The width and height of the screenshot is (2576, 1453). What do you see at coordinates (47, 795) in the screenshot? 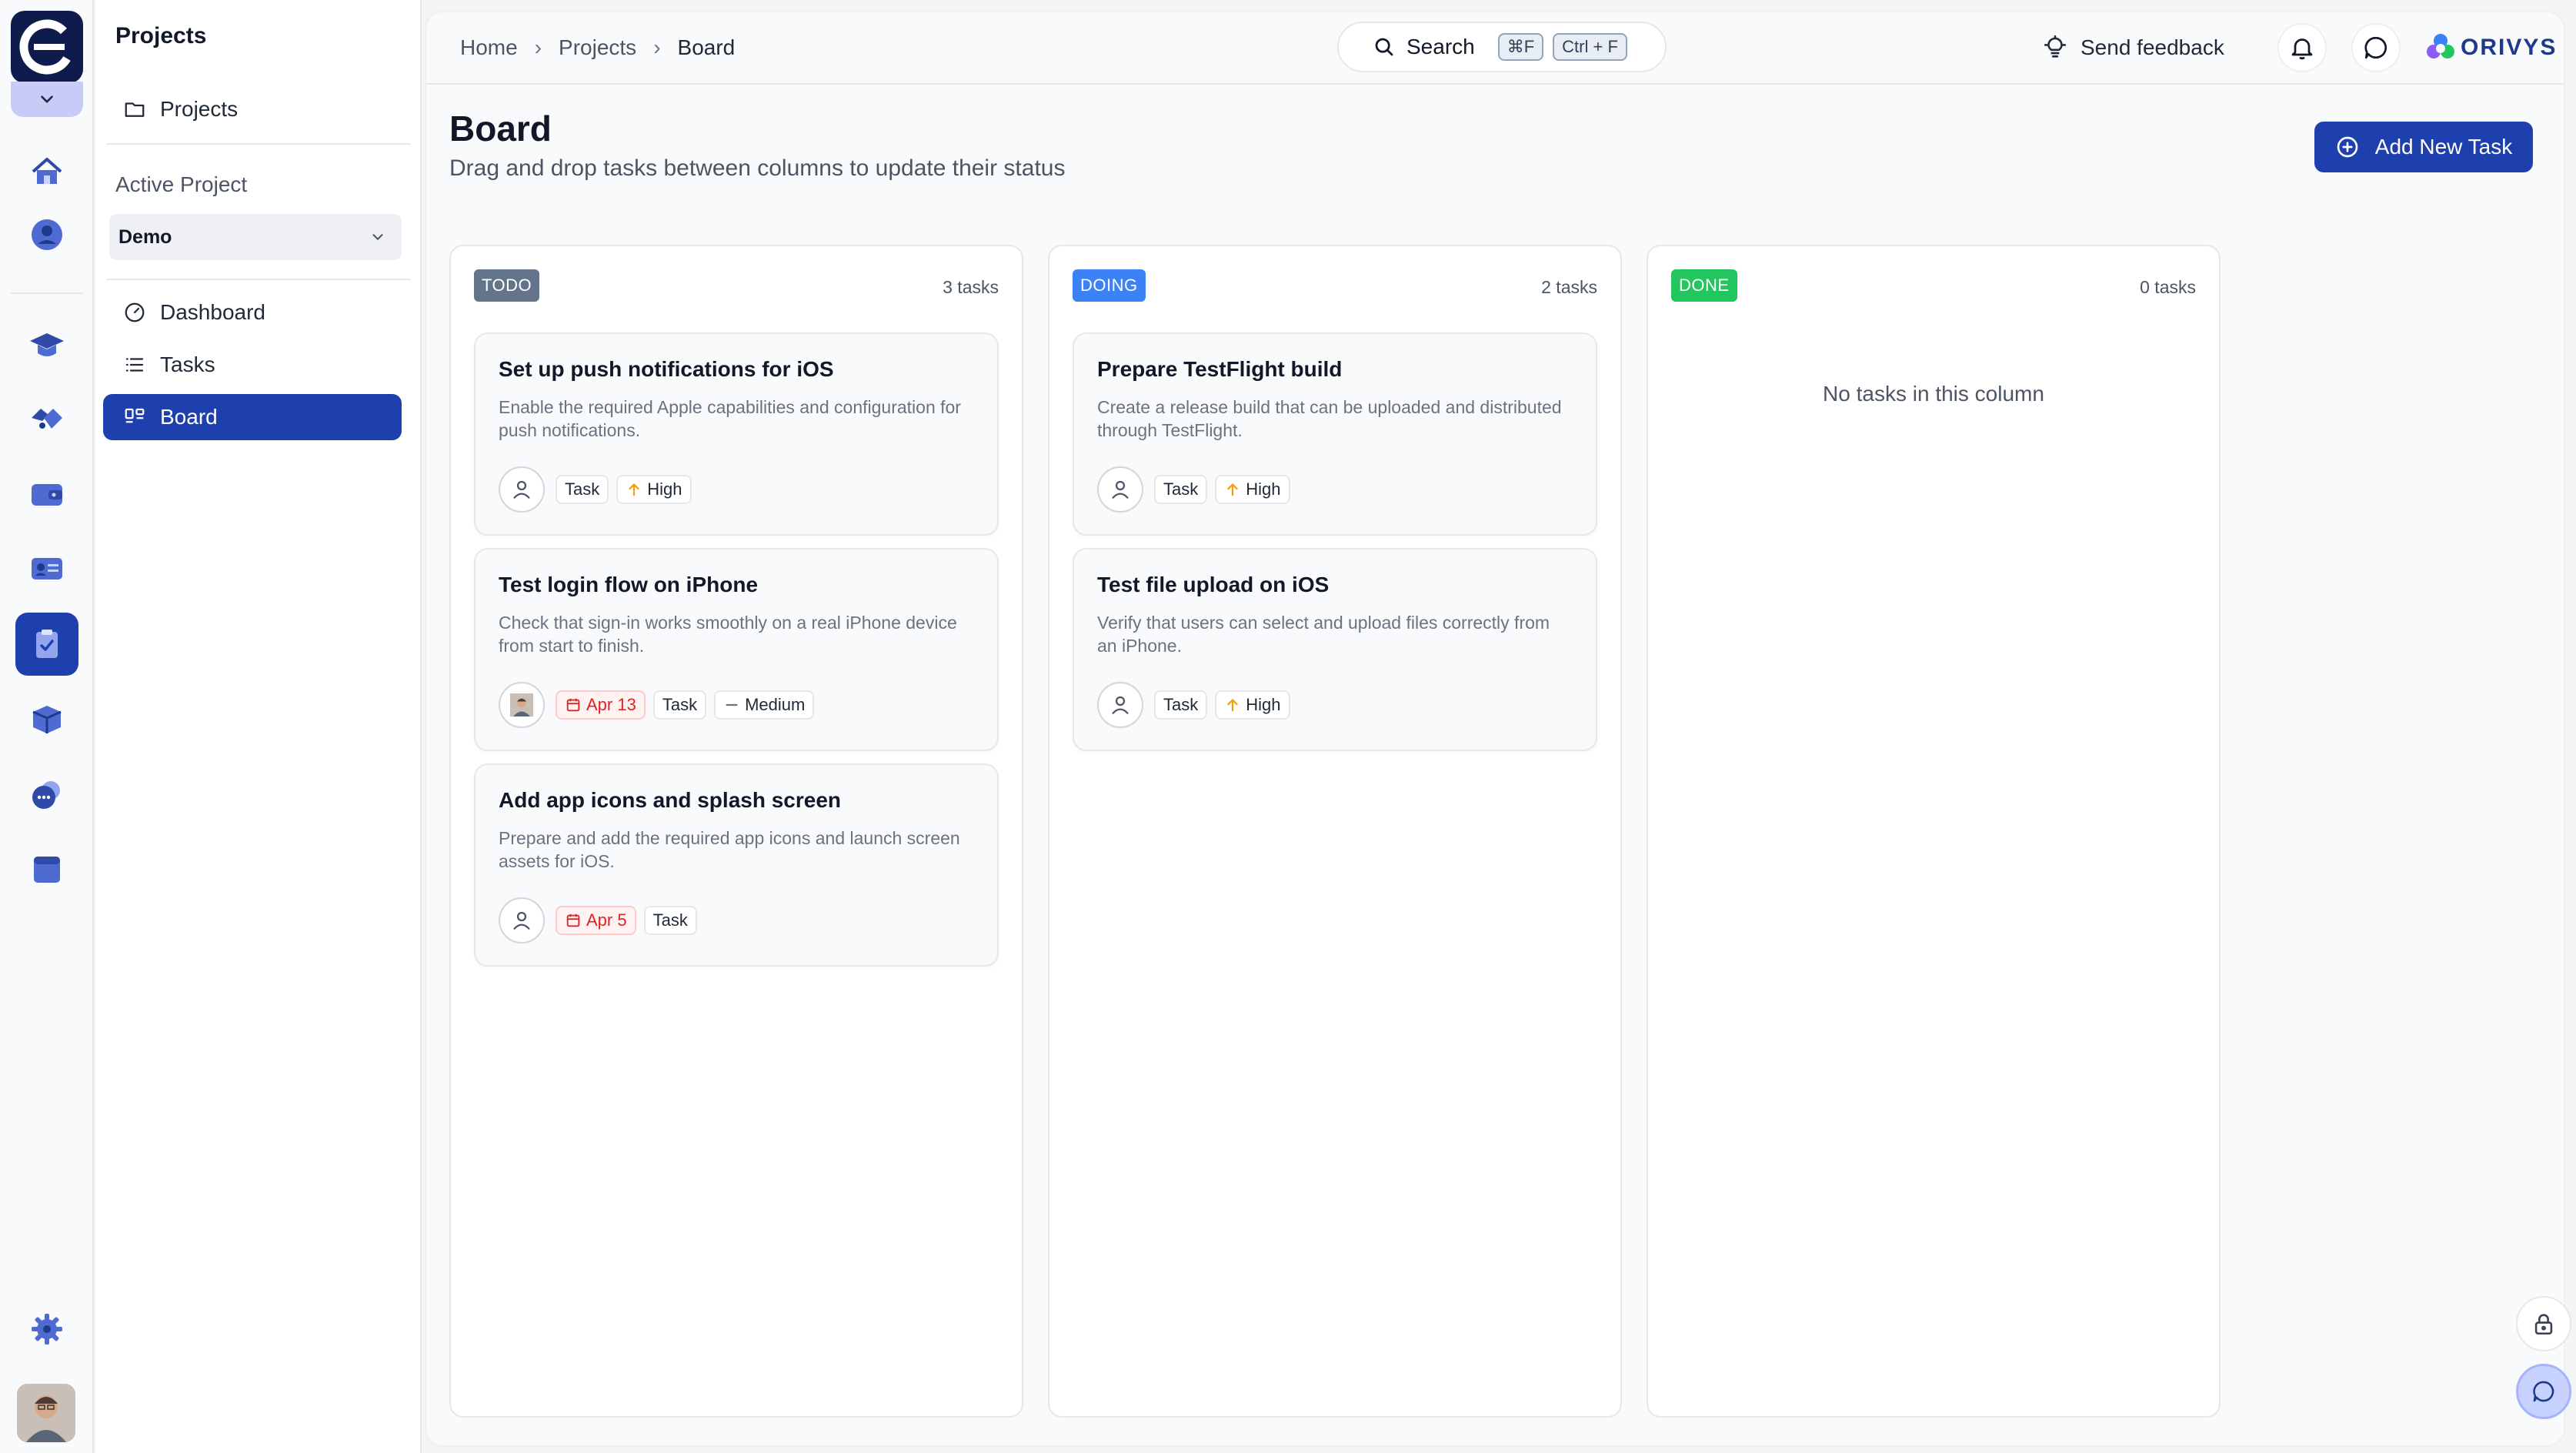
I see `rail-messages-button` at bounding box center [47, 795].